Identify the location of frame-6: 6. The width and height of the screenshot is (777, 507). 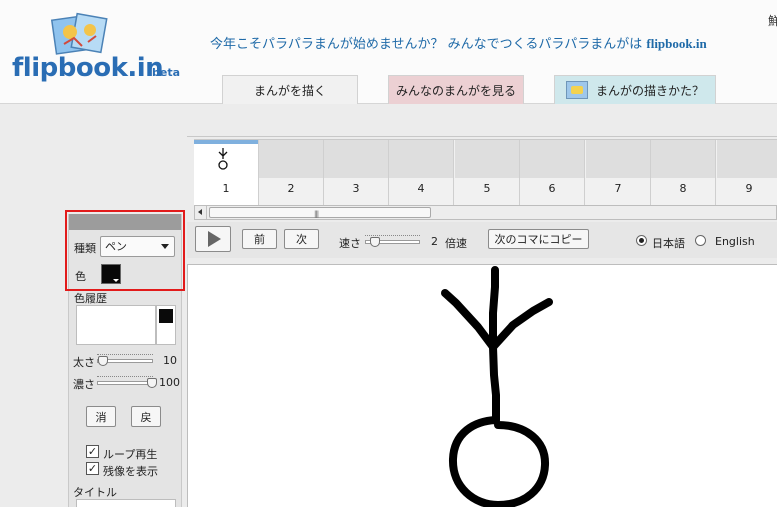
(552, 173).